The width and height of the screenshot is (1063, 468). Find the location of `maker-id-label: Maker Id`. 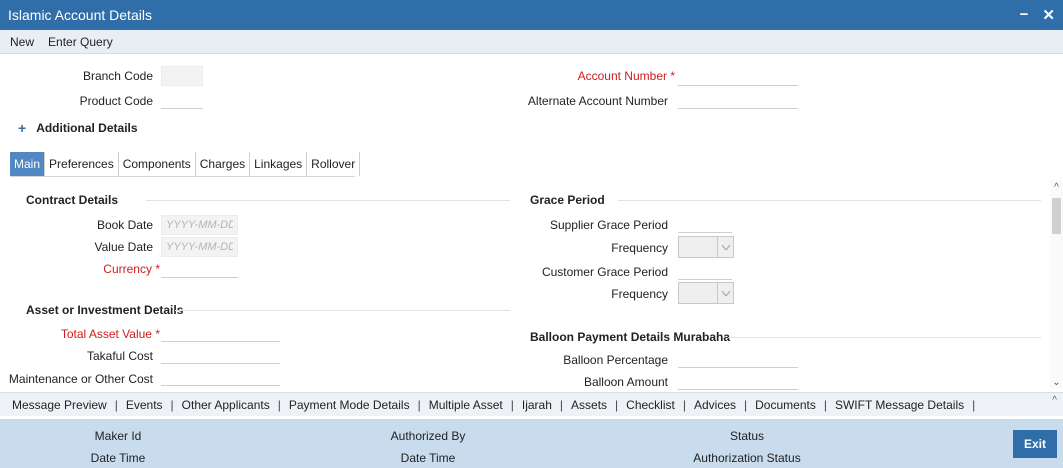

maker-id-label: Maker Id is located at coordinates (118, 436).